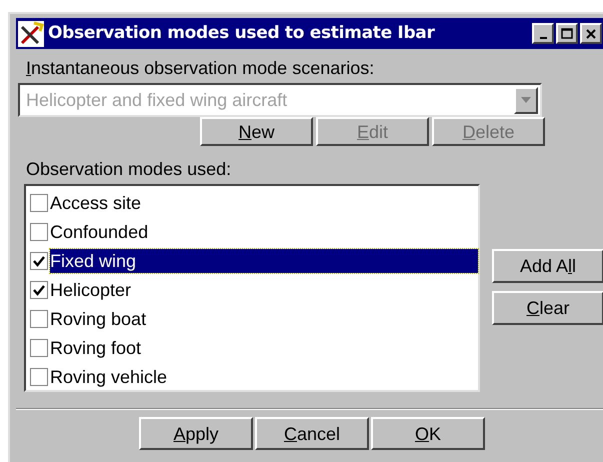 The width and height of the screenshot is (603, 462). I want to click on list-label: Observation modes used:, so click(129, 169).